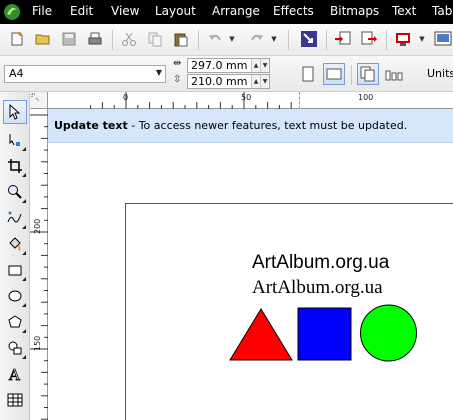 The image size is (453, 420). What do you see at coordinates (181, 39) in the screenshot?
I see `paste-button` at bounding box center [181, 39].